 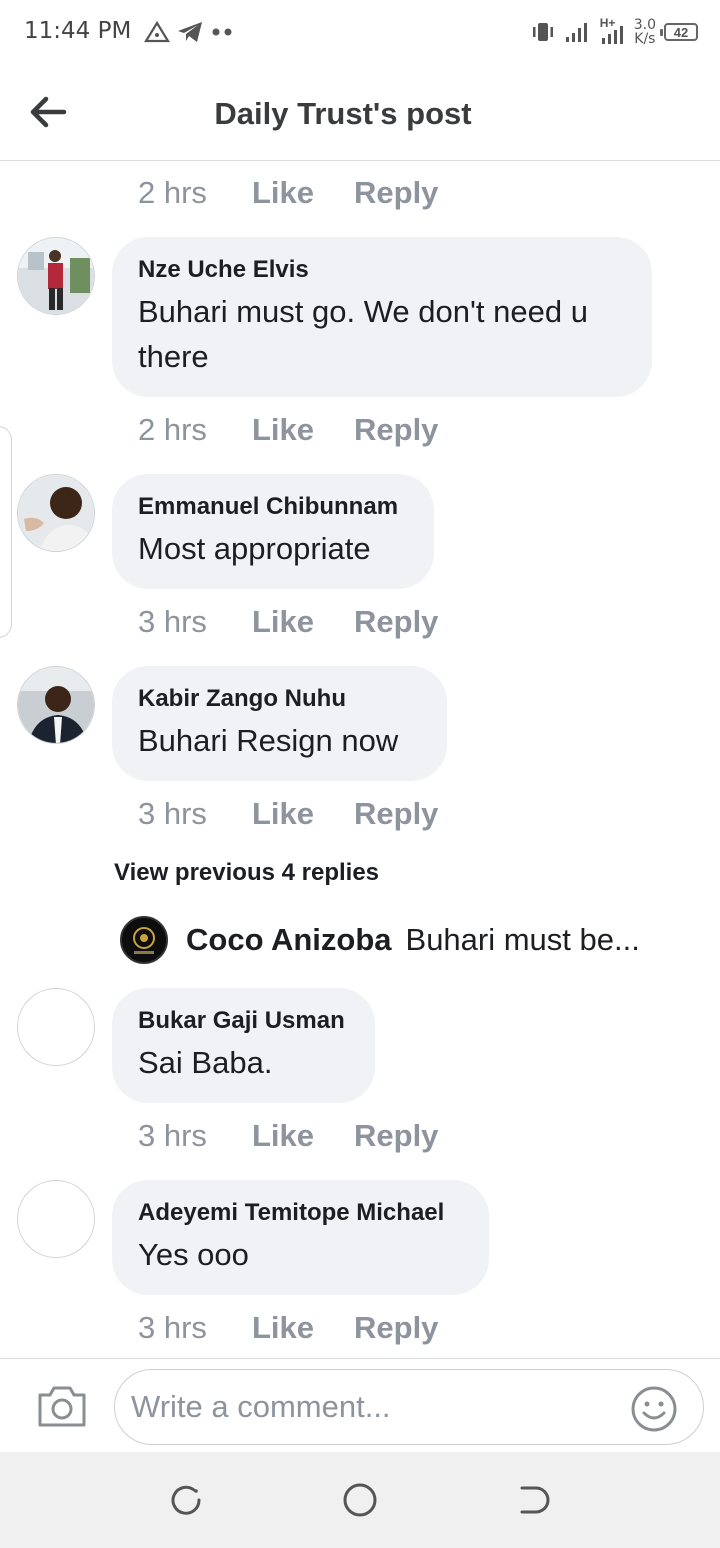 What do you see at coordinates (289, 940) in the screenshot?
I see `reply-author: Coco Anizoba` at bounding box center [289, 940].